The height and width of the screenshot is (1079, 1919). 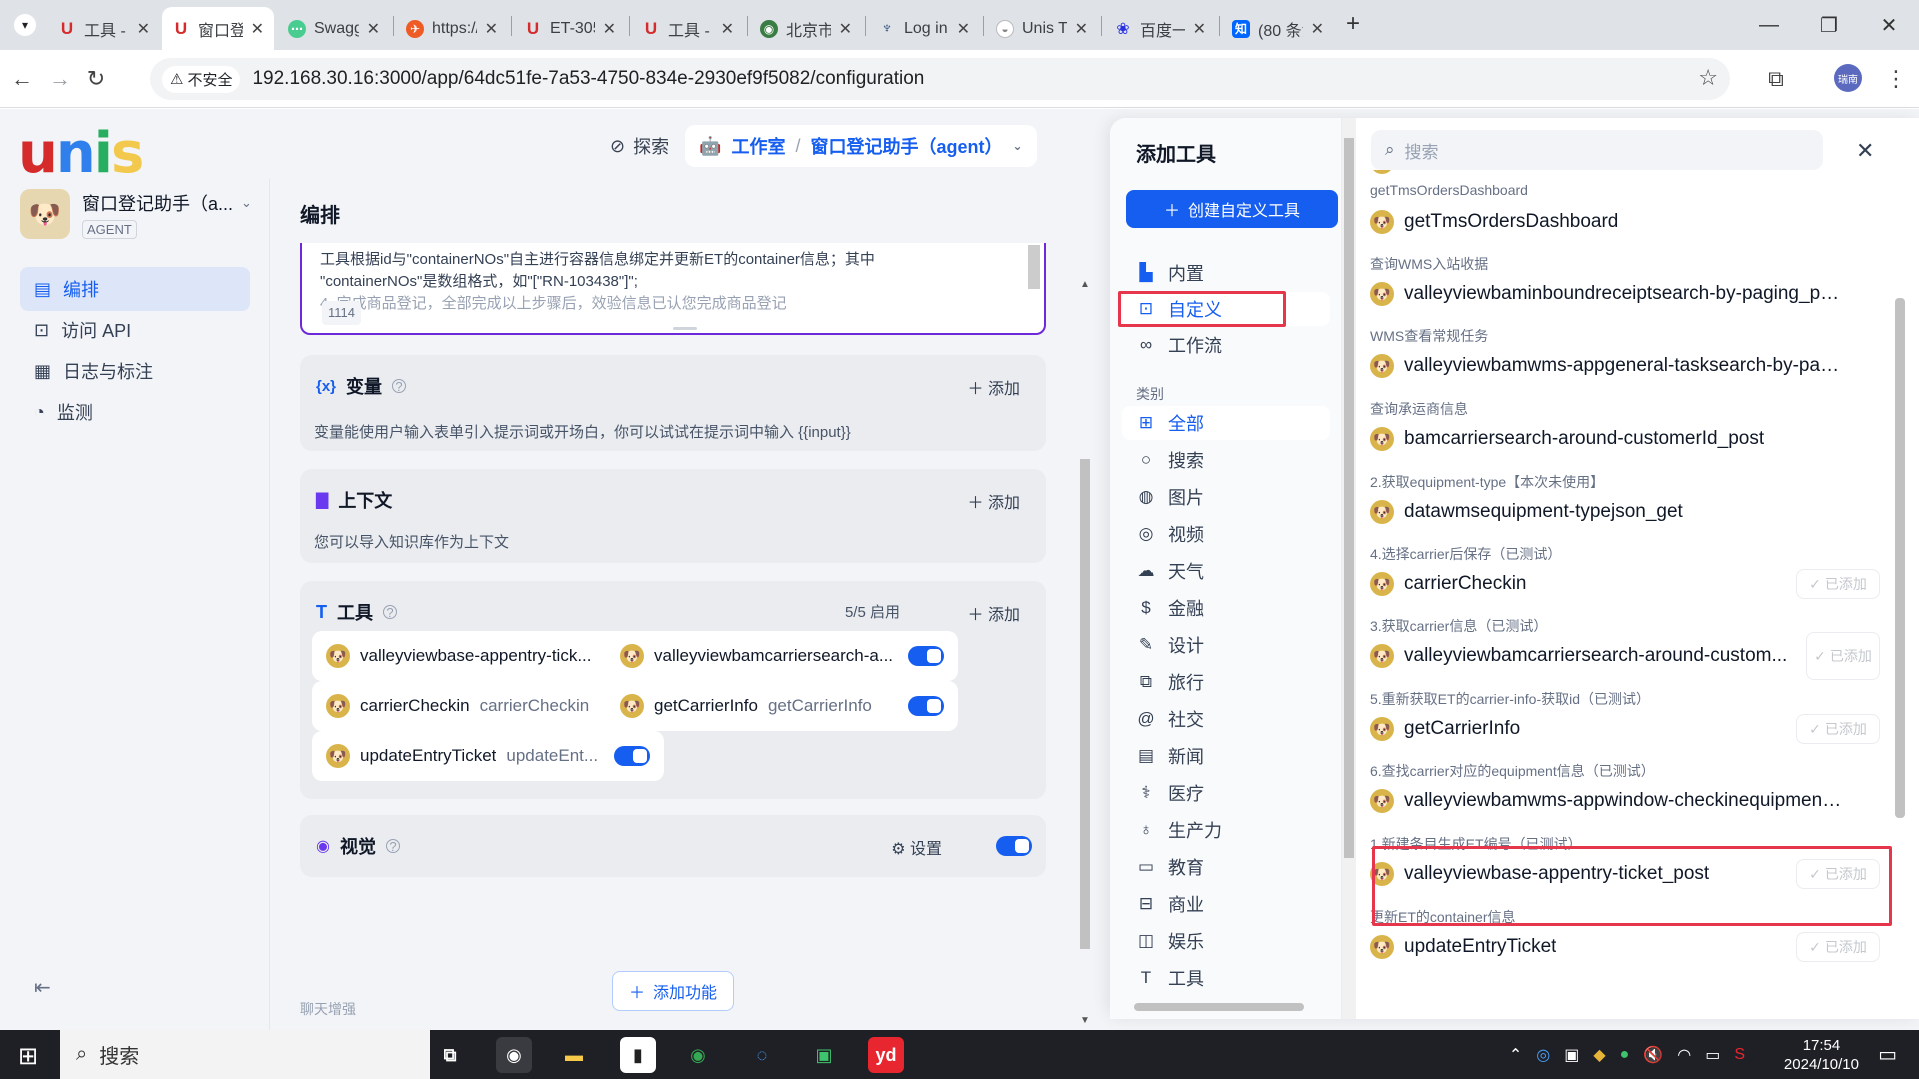 I want to click on task-view-icon: ⧉, so click(x=450, y=1055).